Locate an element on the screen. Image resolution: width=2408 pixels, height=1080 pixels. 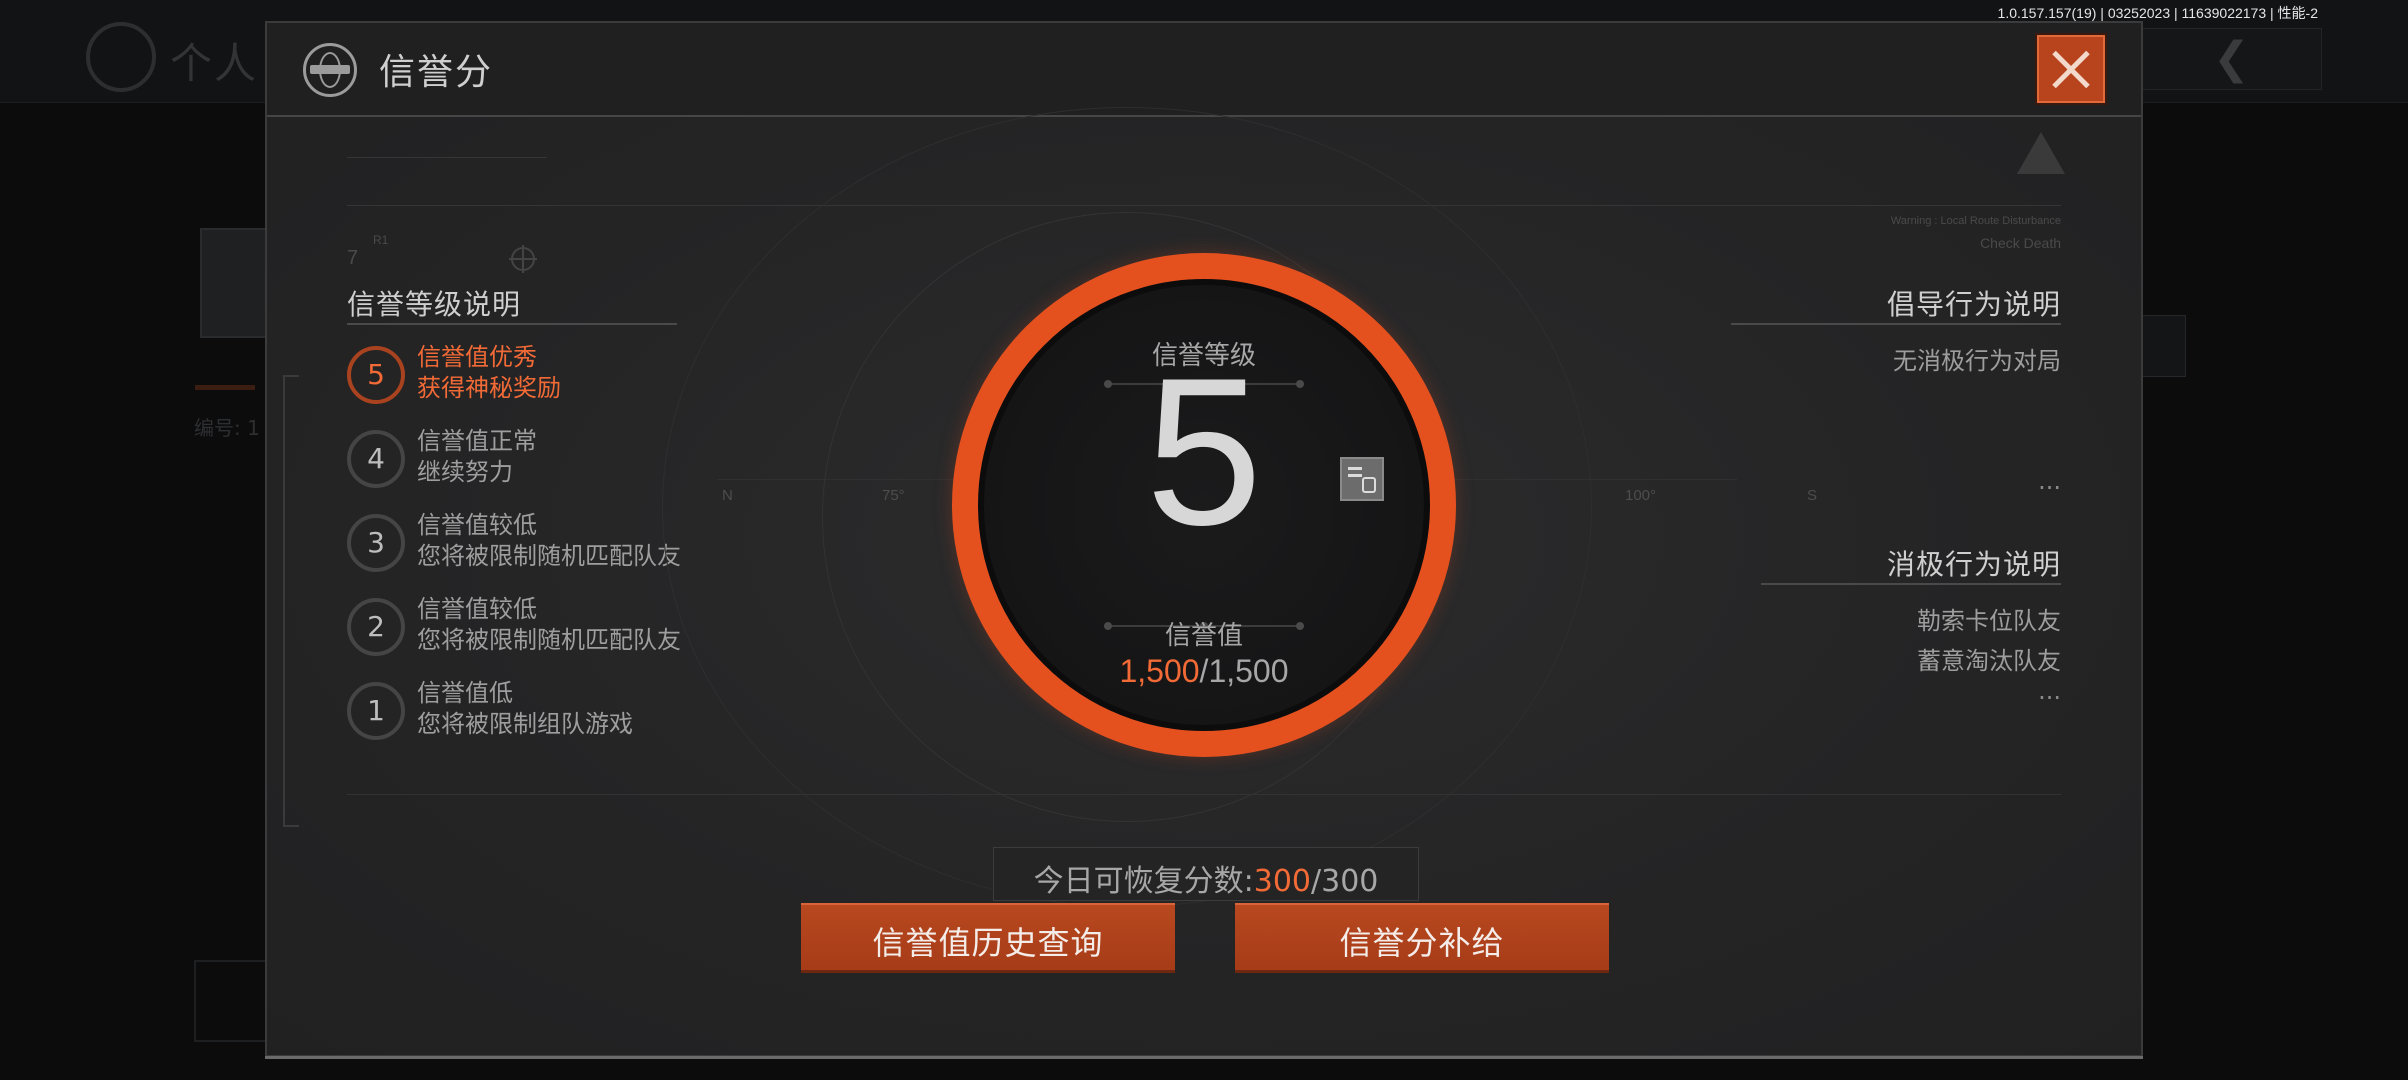
gauge-value-current: 1,500 is located at coordinates (1159, 671).